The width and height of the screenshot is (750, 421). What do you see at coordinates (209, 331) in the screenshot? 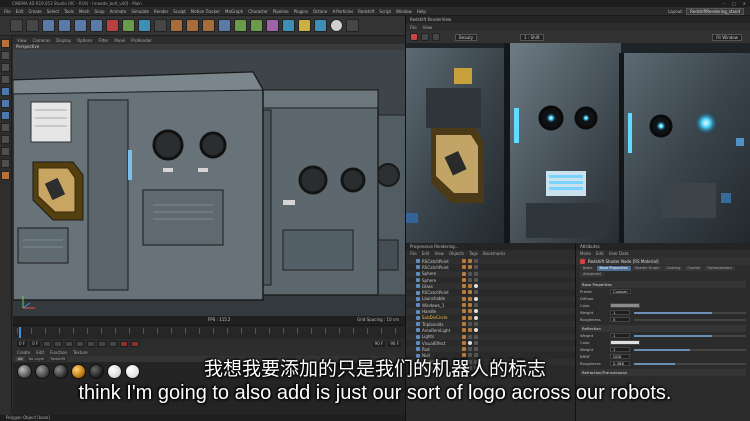
I see `timeline-ruler` at bounding box center [209, 331].